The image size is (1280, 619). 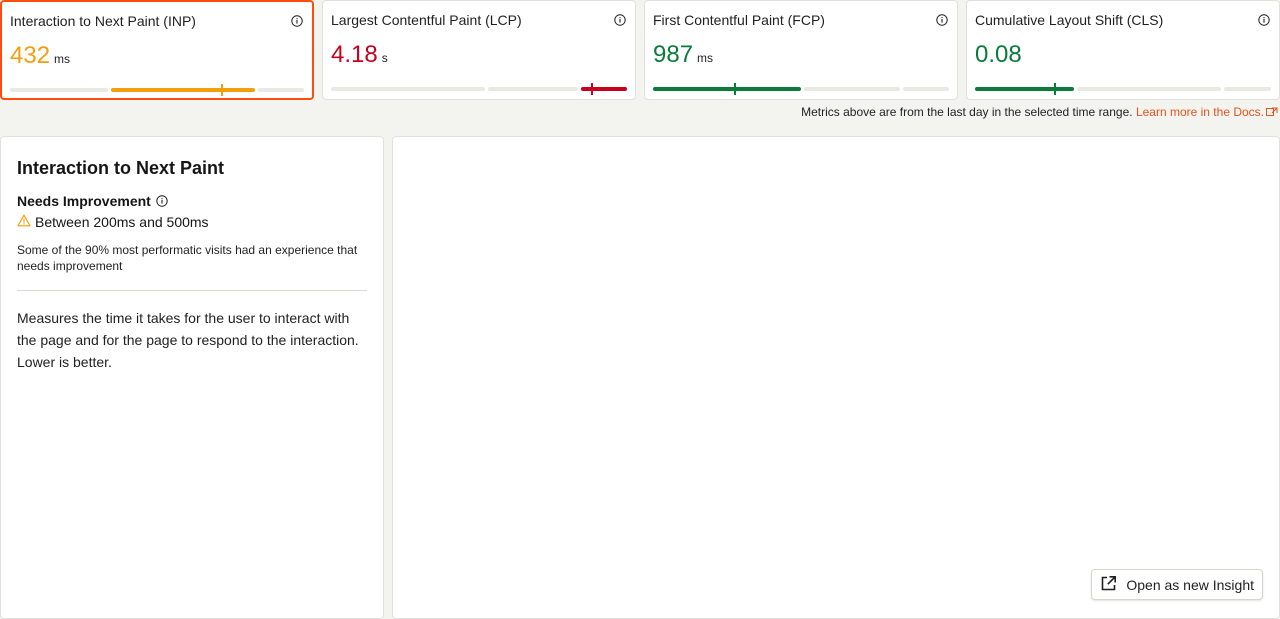 What do you see at coordinates (103, 21) in the screenshot?
I see `metric-title-inp: Interaction to Next Paint (INP)` at bounding box center [103, 21].